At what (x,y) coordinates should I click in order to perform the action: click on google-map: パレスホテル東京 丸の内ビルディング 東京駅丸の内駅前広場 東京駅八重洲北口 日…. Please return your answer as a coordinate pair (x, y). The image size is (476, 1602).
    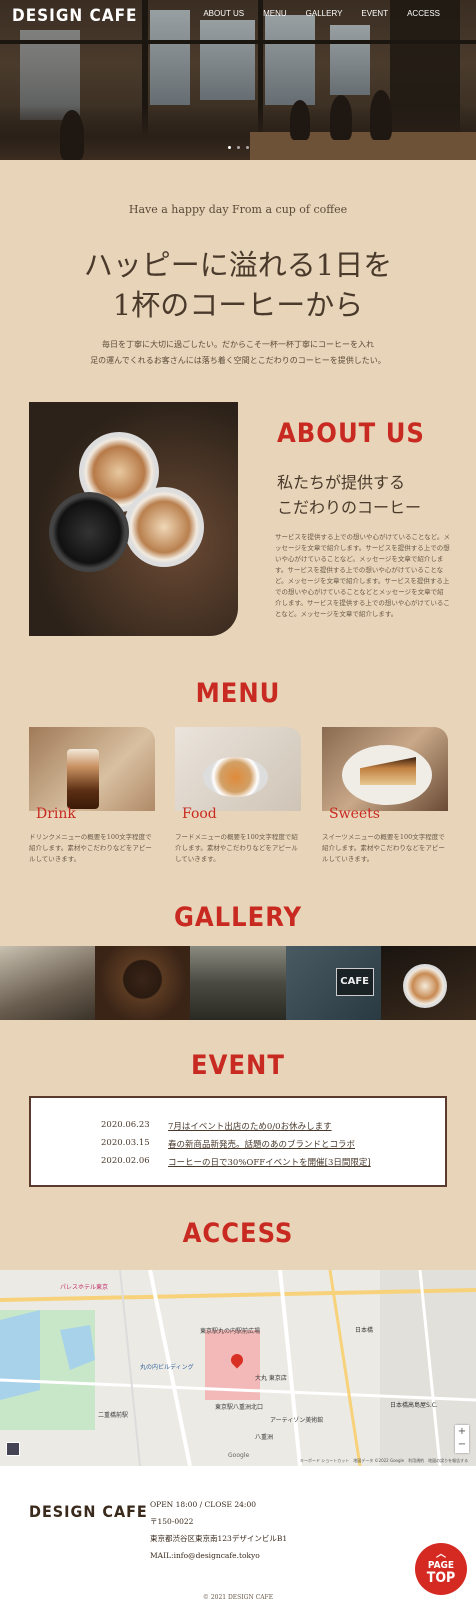
    Looking at the image, I should click on (238, 1368).